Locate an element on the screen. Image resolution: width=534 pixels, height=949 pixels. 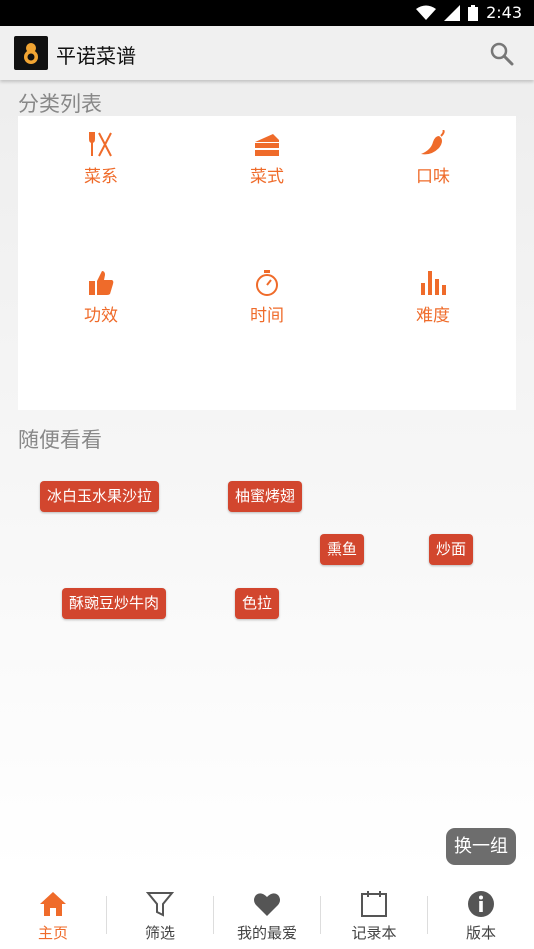
category-difficulty: 难度 is located at coordinates (433, 297).